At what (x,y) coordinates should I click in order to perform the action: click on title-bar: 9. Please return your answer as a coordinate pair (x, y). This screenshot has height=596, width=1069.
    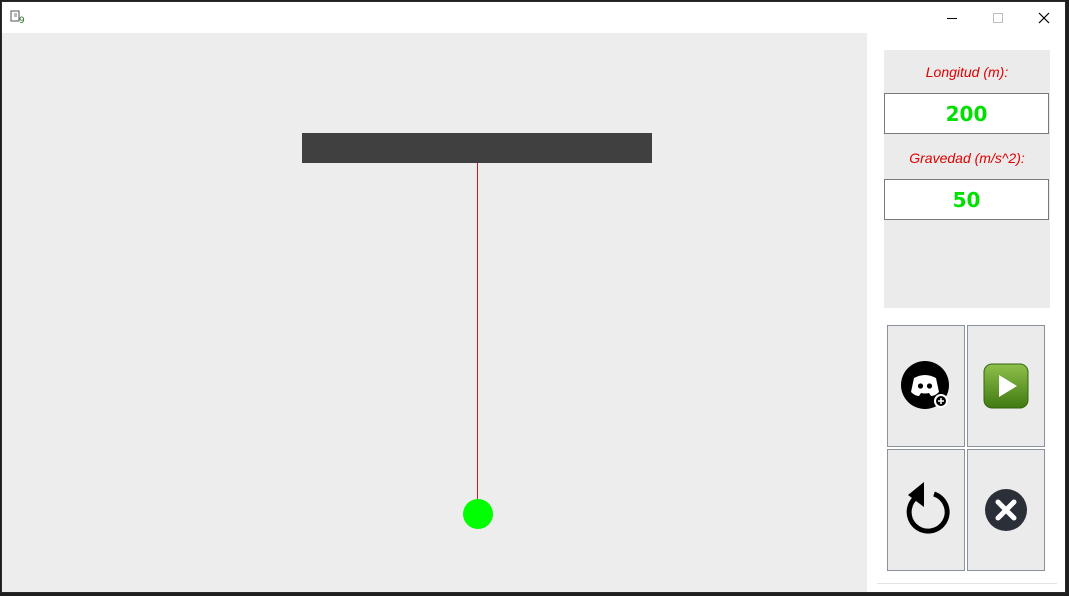
    Looking at the image, I should click on (533, 17).